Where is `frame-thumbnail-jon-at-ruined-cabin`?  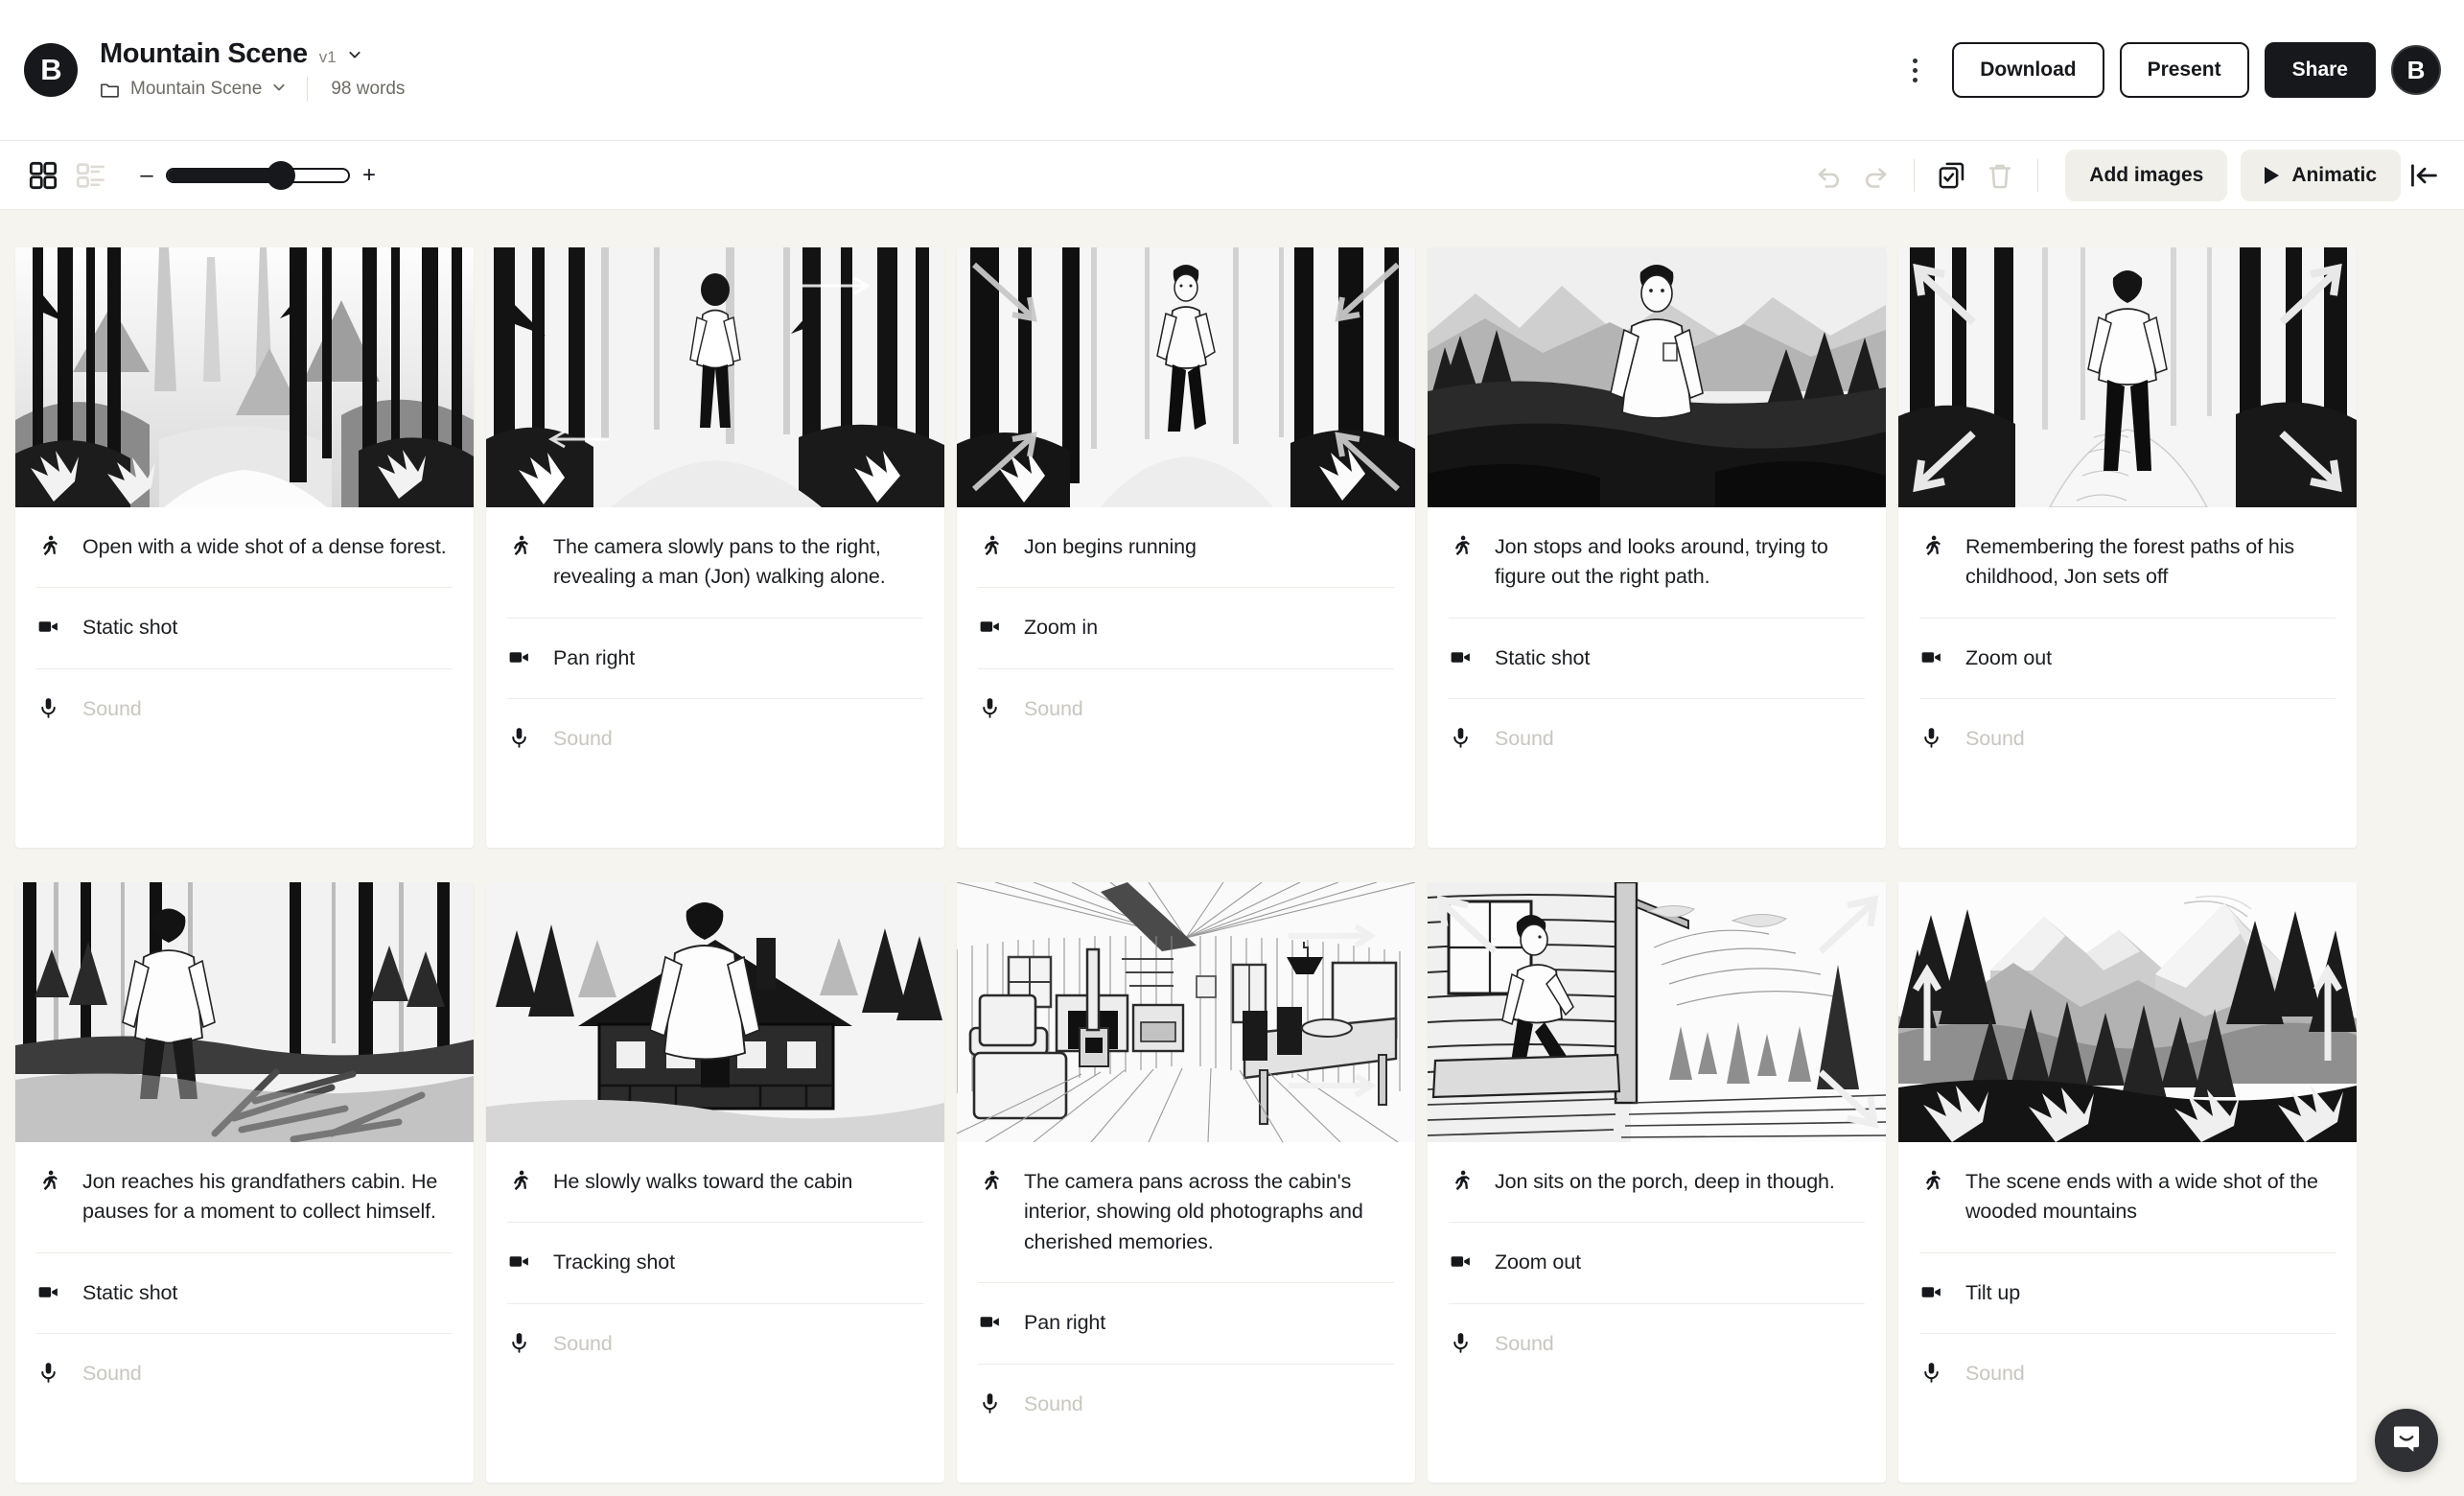 frame-thumbnail-jon-at-ruined-cabin is located at coordinates (245, 1012).